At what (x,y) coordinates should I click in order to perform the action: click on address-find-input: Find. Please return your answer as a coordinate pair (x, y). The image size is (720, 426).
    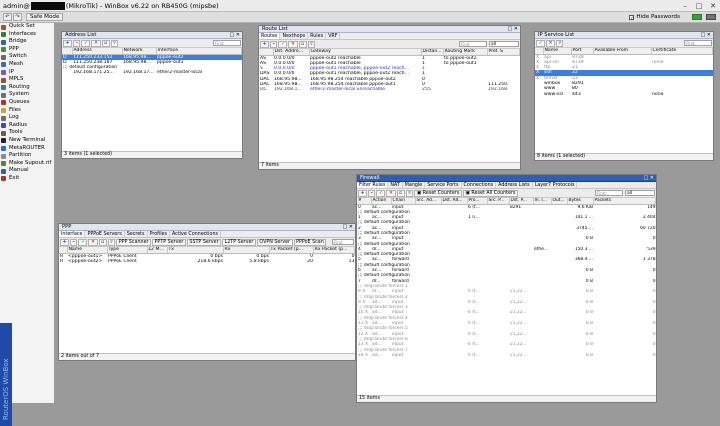
    Looking at the image, I should click on (227, 43).